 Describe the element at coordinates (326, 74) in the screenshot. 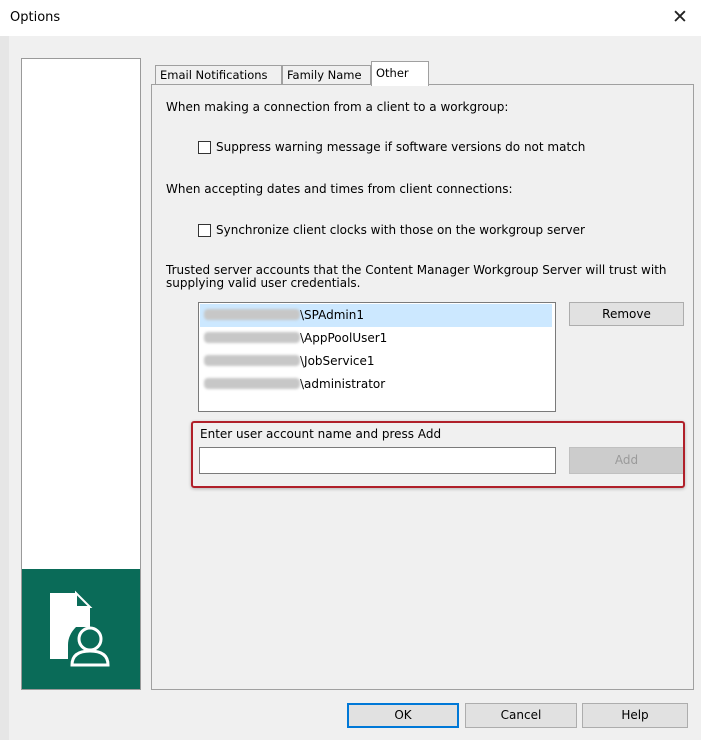

I see `tab-family-name: Family Name` at that location.